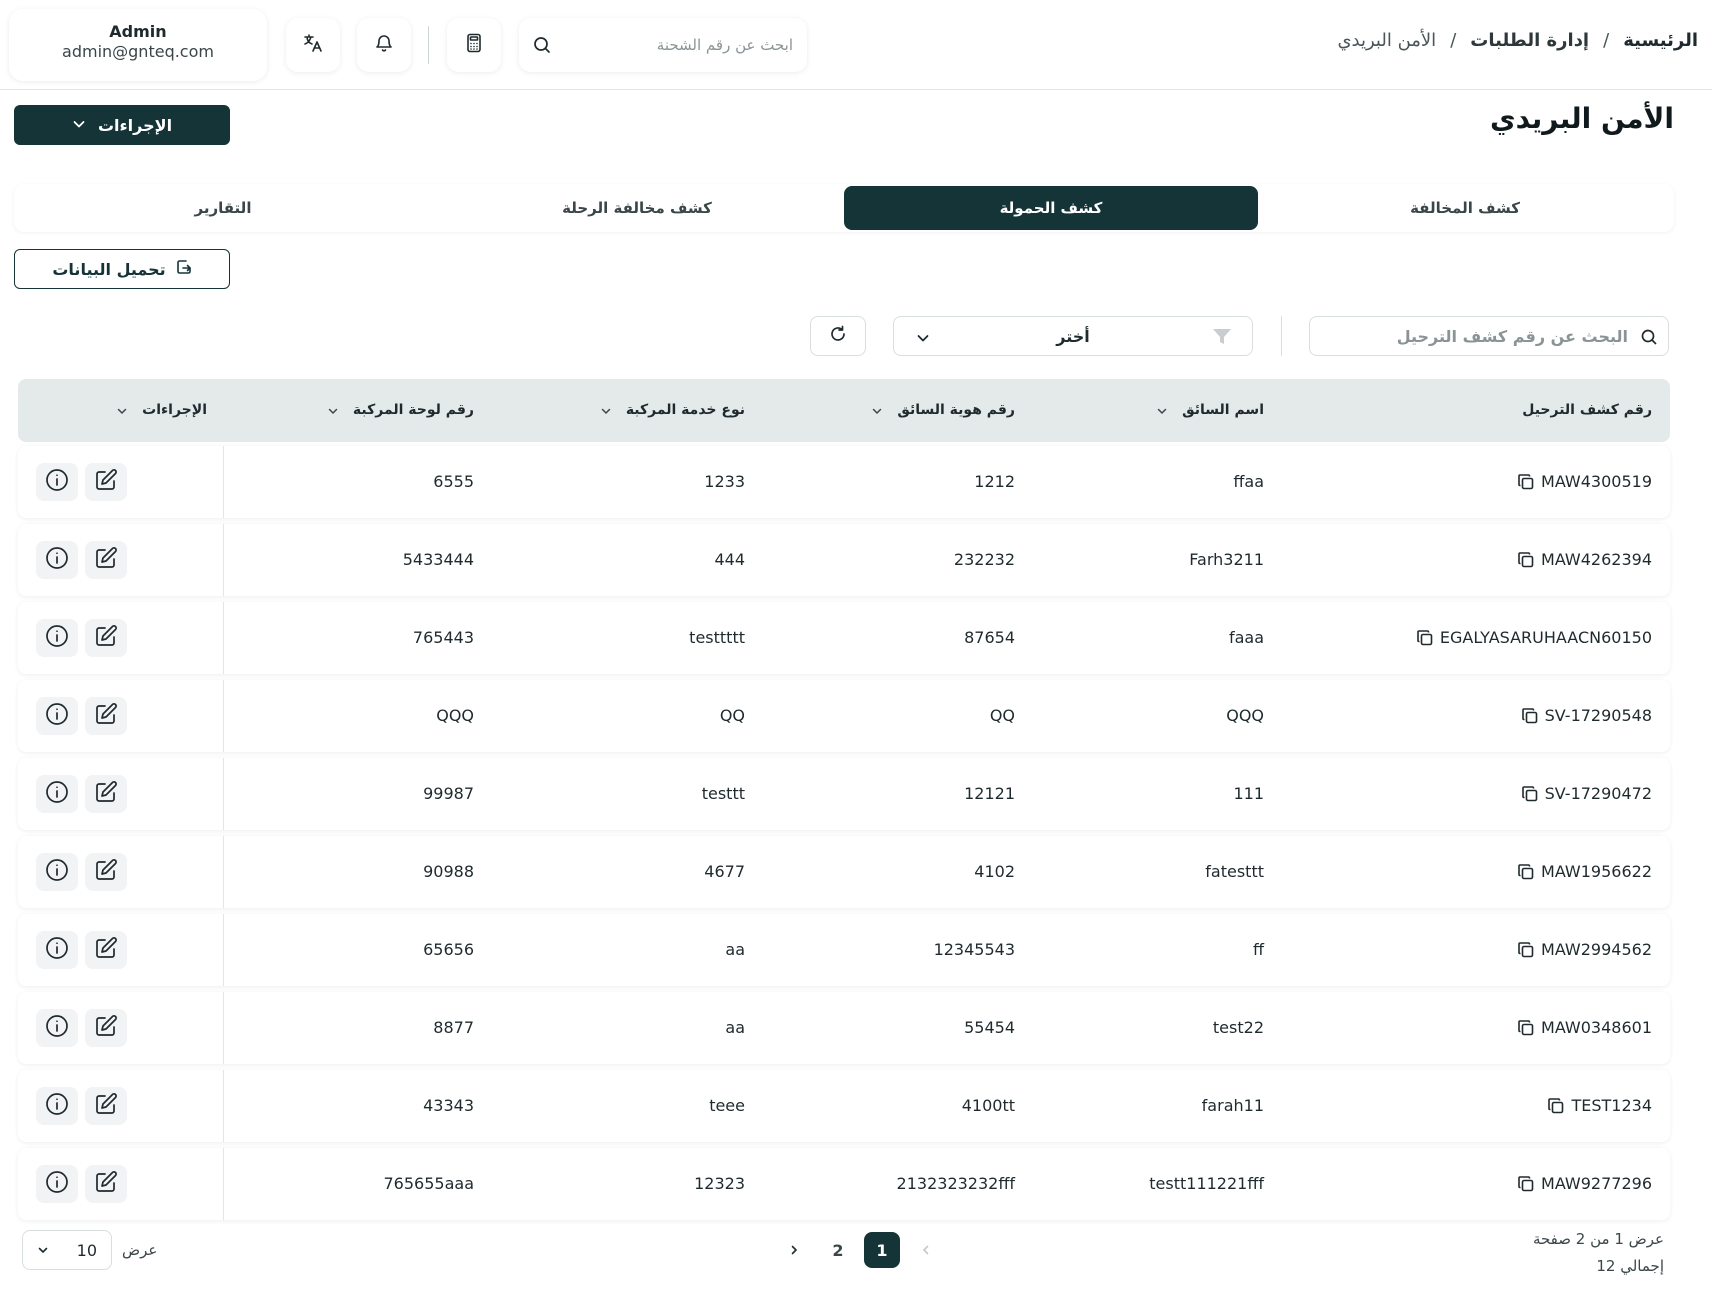 This screenshot has height=1306, width=1712. What do you see at coordinates (838, 336) in the screenshot?
I see `refresh-button` at bounding box center [838, 336].